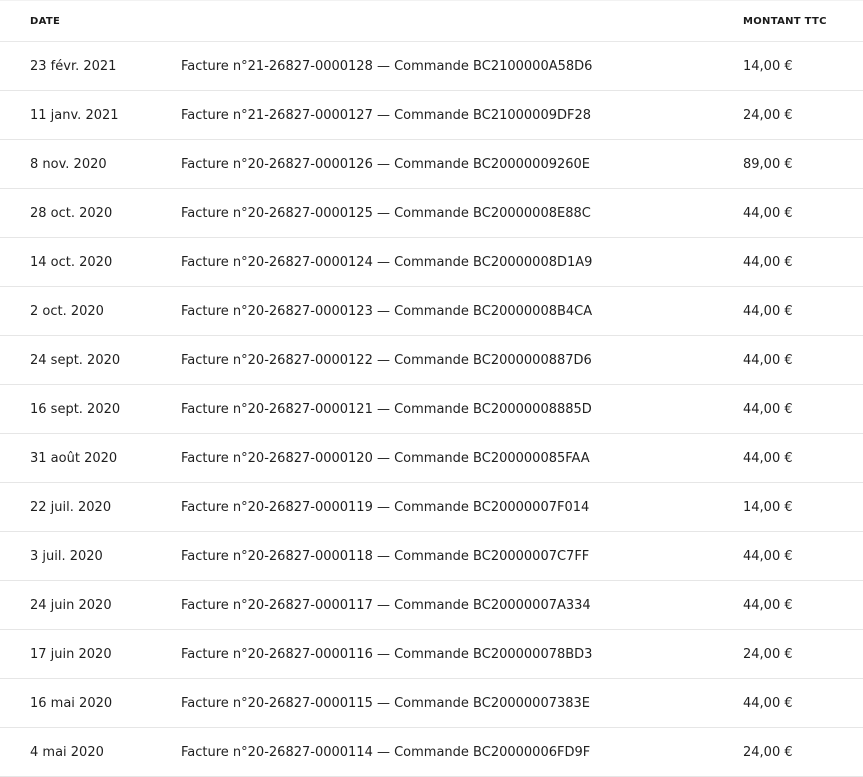 This screenshot has width=863, height=777. What do you see at coordinates (76, 311) in the screenshot?
I see `row-date: 2 oct. 2020` at bounding box center [76, 311].